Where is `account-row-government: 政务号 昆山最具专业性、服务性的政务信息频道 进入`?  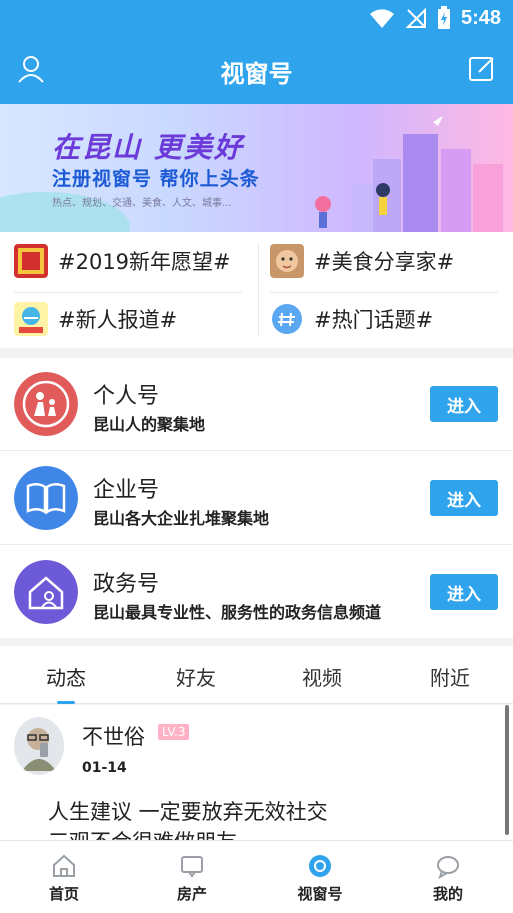
account-row-government: 政务号 昆山最具专业性、服务性的政务信息频道 进入 is located at coordinates (256, 592).